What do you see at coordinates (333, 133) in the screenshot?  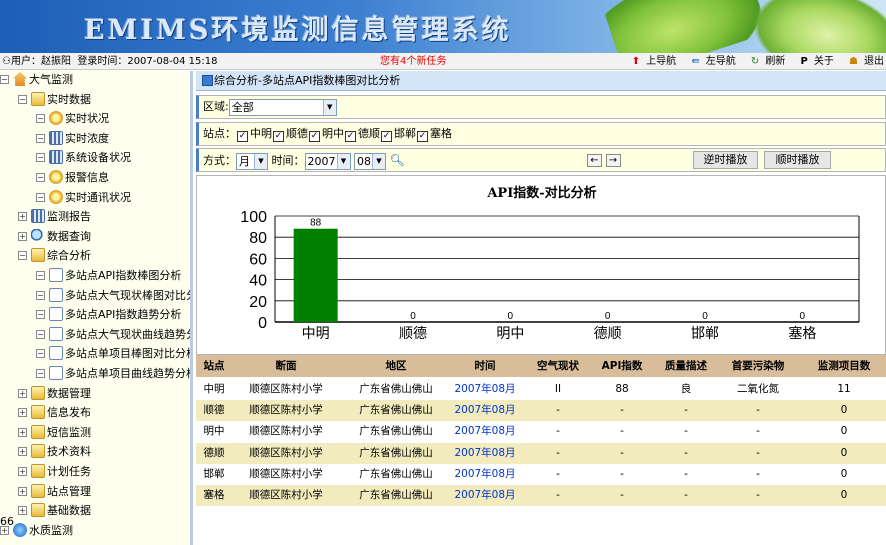 I see `station-checkbox-label: 明中` at bounding box center [333, 133].